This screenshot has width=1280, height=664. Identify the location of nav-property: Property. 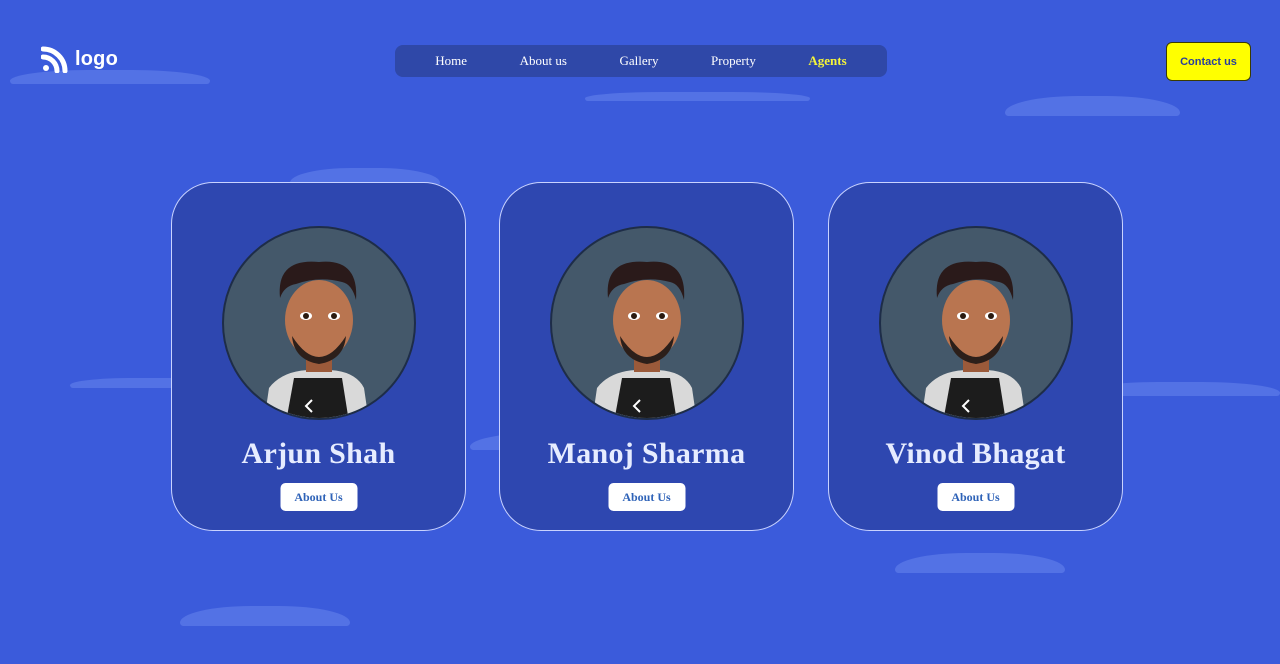
(733, 61).